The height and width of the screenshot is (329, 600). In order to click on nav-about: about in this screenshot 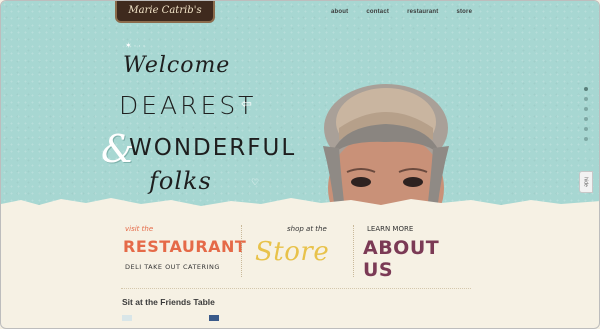, I will do `click(339, 12)`.